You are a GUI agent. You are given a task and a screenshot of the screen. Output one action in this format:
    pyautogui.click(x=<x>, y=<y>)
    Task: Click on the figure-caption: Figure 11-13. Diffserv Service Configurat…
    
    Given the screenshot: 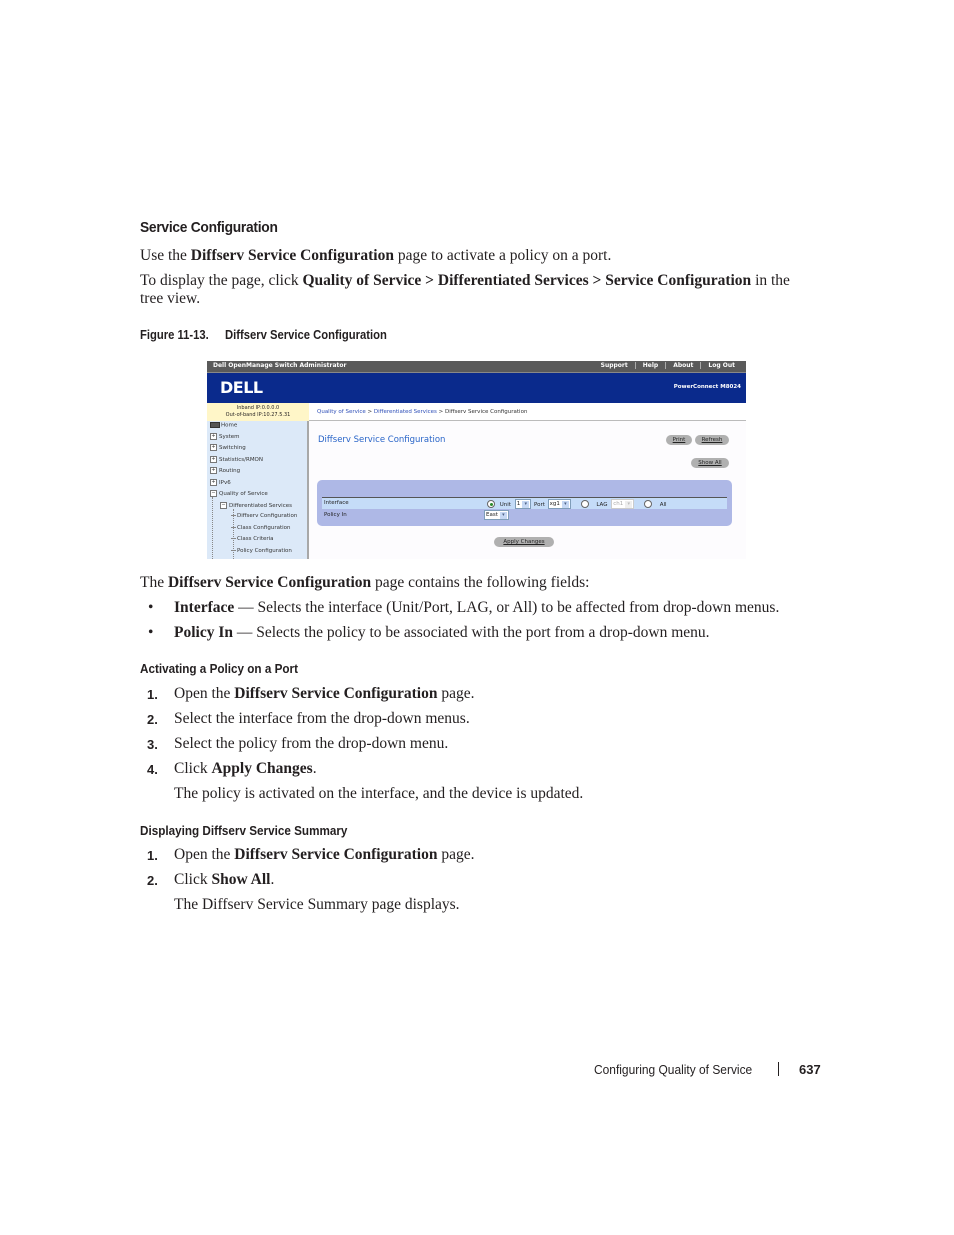 What is the action you would take?
    pyautogui.click(x=263, y=335)
    